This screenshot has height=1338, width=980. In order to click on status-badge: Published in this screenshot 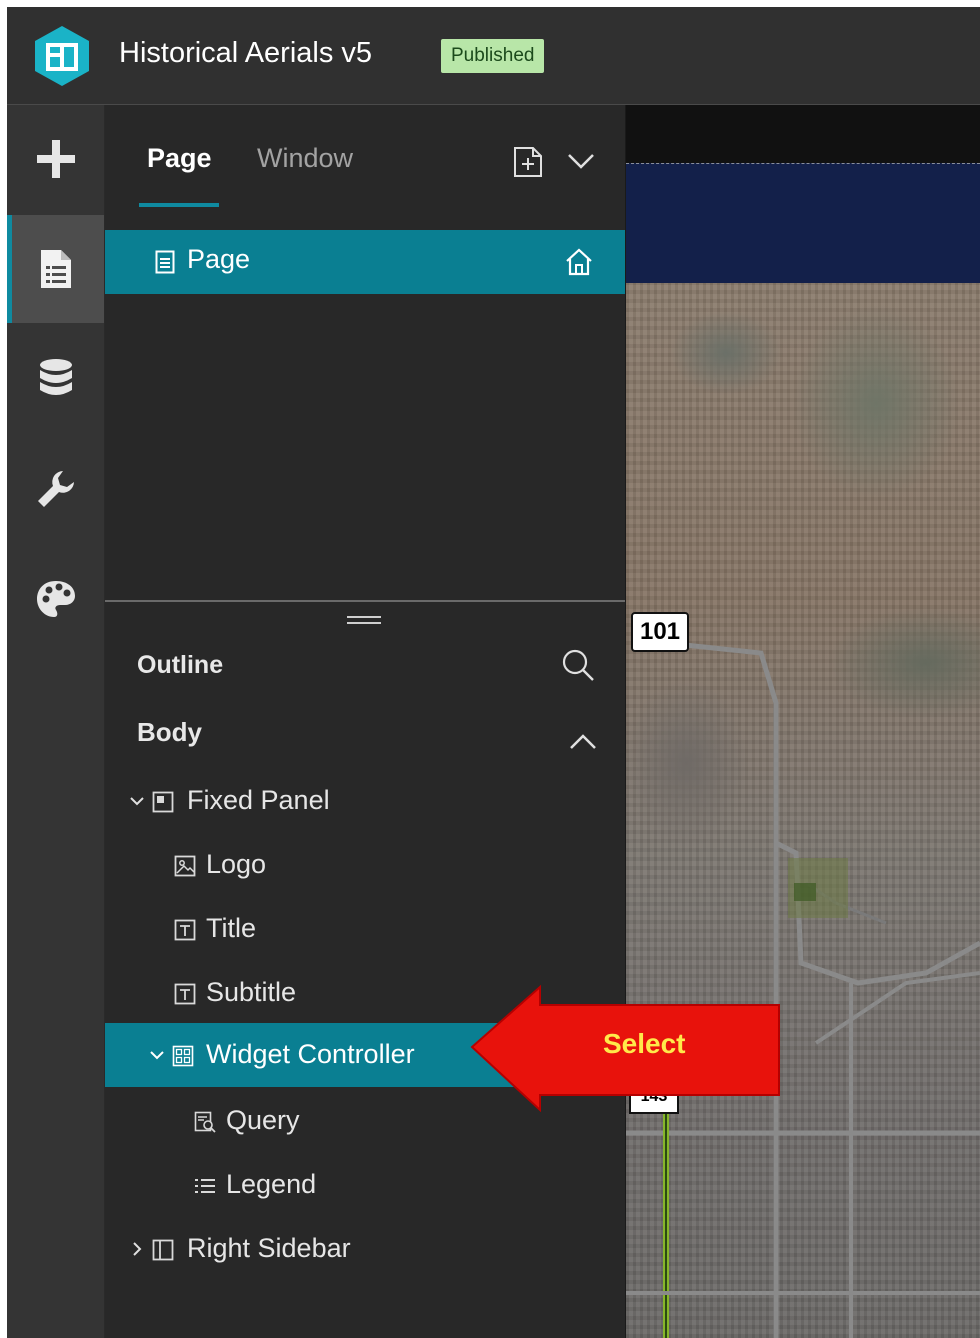, I will do `click(493, 56)`.